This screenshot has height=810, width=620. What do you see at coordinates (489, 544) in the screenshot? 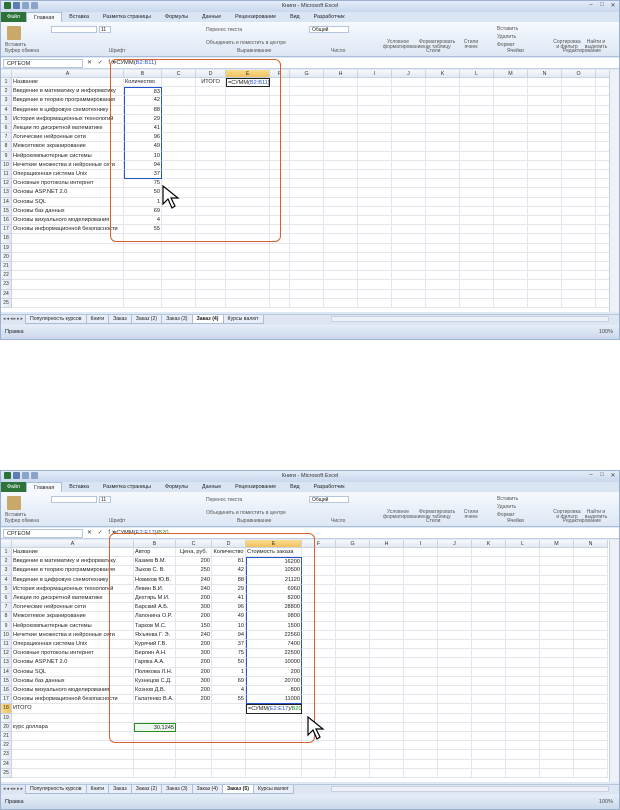
I see `column-header: K` at bounding box center [489, 544].